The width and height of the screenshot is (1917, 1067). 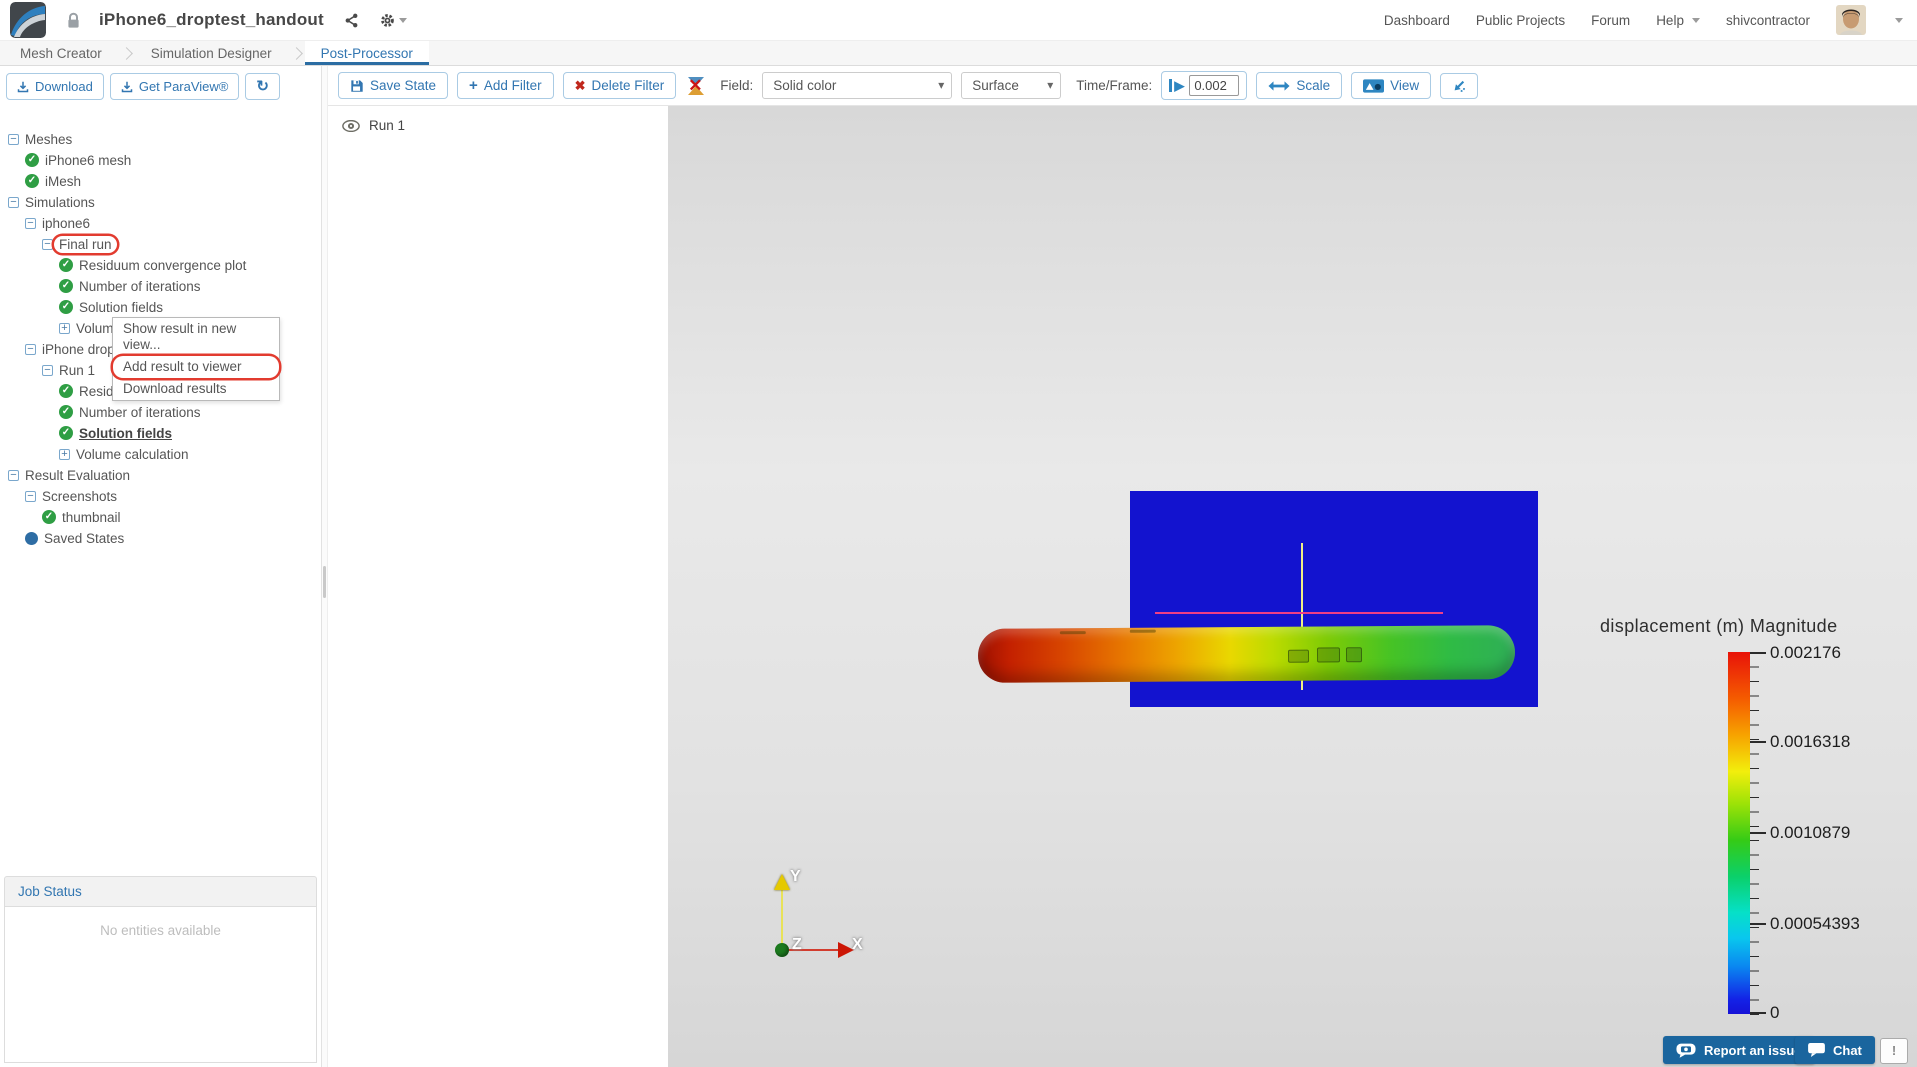 I want to click on nav-help: Help, so click(x=1678, y=20).